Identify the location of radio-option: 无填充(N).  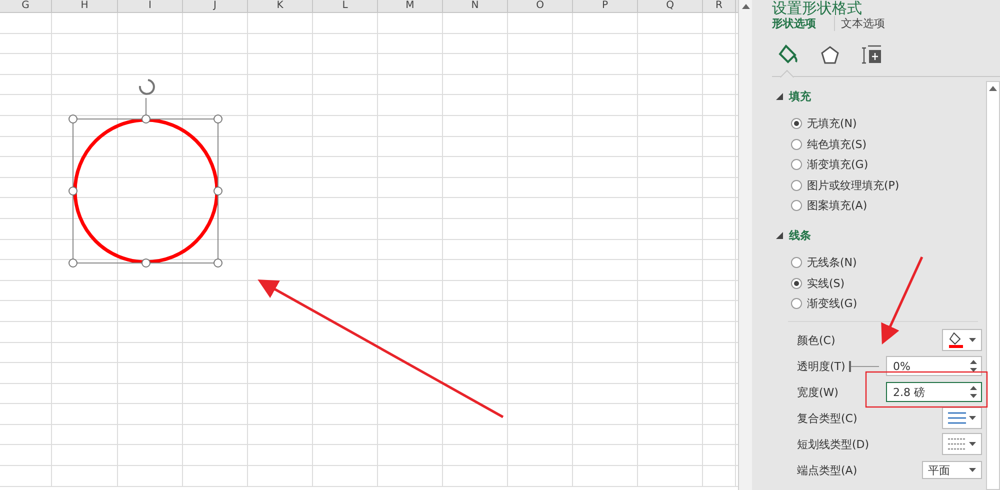
(881, 123).